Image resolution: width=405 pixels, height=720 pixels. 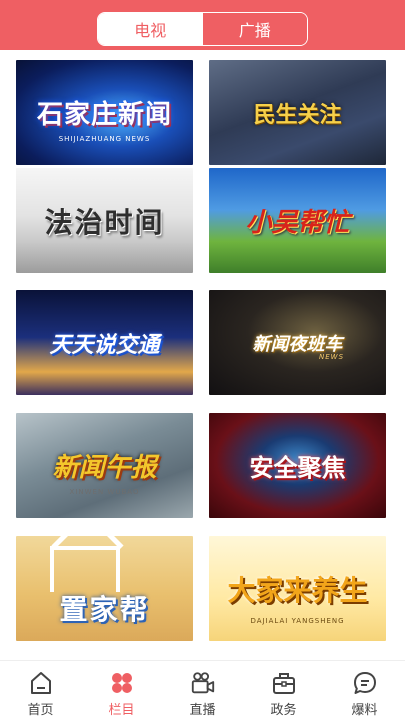 What do you see at coordinates (254, 29) in the screenshot?
I see `tab-radio: 广播` at bounding box center [254, 29].